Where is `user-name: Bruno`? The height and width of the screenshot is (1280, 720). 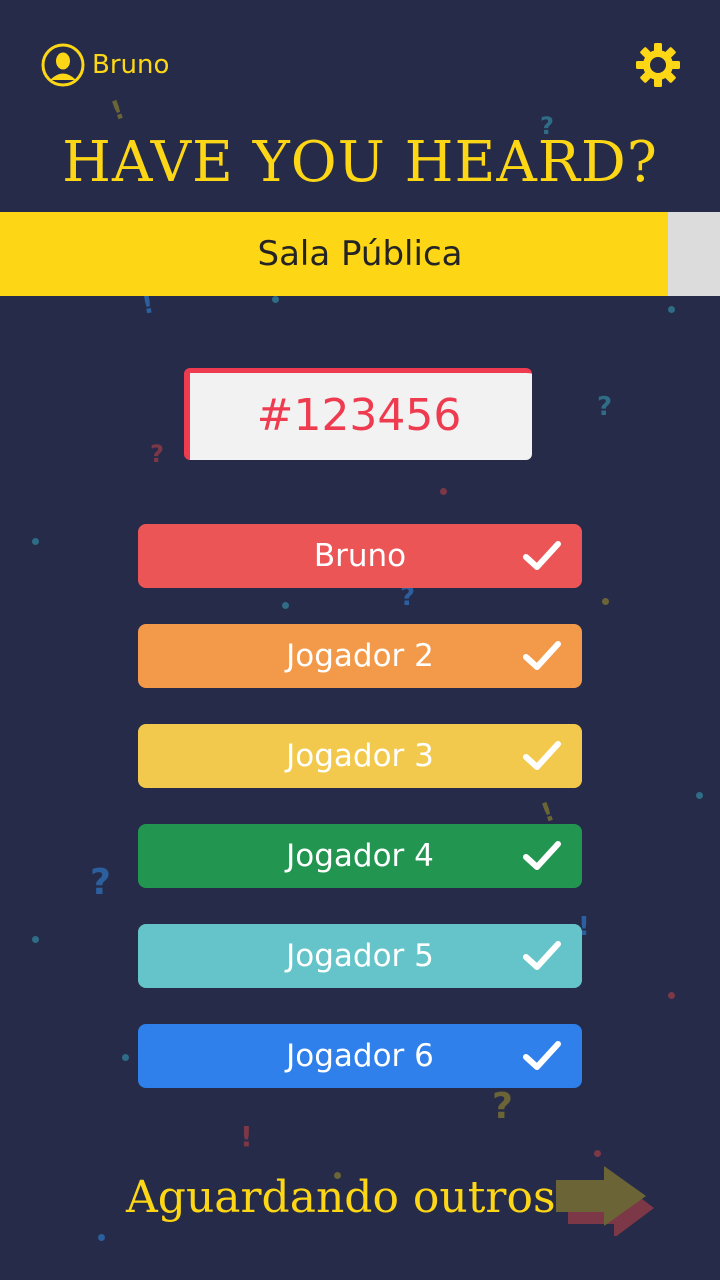
user-name: Bruno is located at coordinates (131, 65).